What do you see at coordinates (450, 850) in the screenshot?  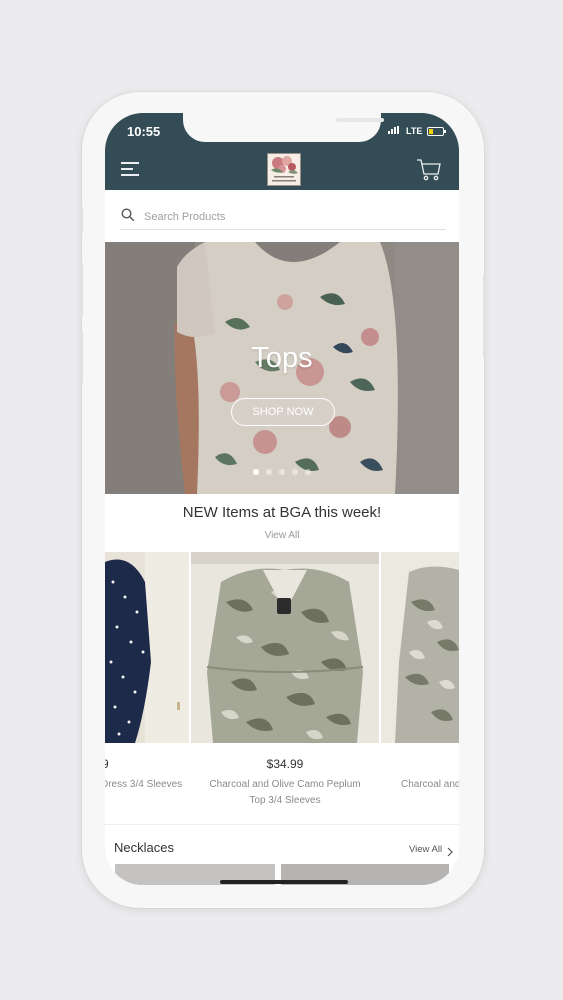 I see `chevron-right-icon` at bounding box center [450, 850].